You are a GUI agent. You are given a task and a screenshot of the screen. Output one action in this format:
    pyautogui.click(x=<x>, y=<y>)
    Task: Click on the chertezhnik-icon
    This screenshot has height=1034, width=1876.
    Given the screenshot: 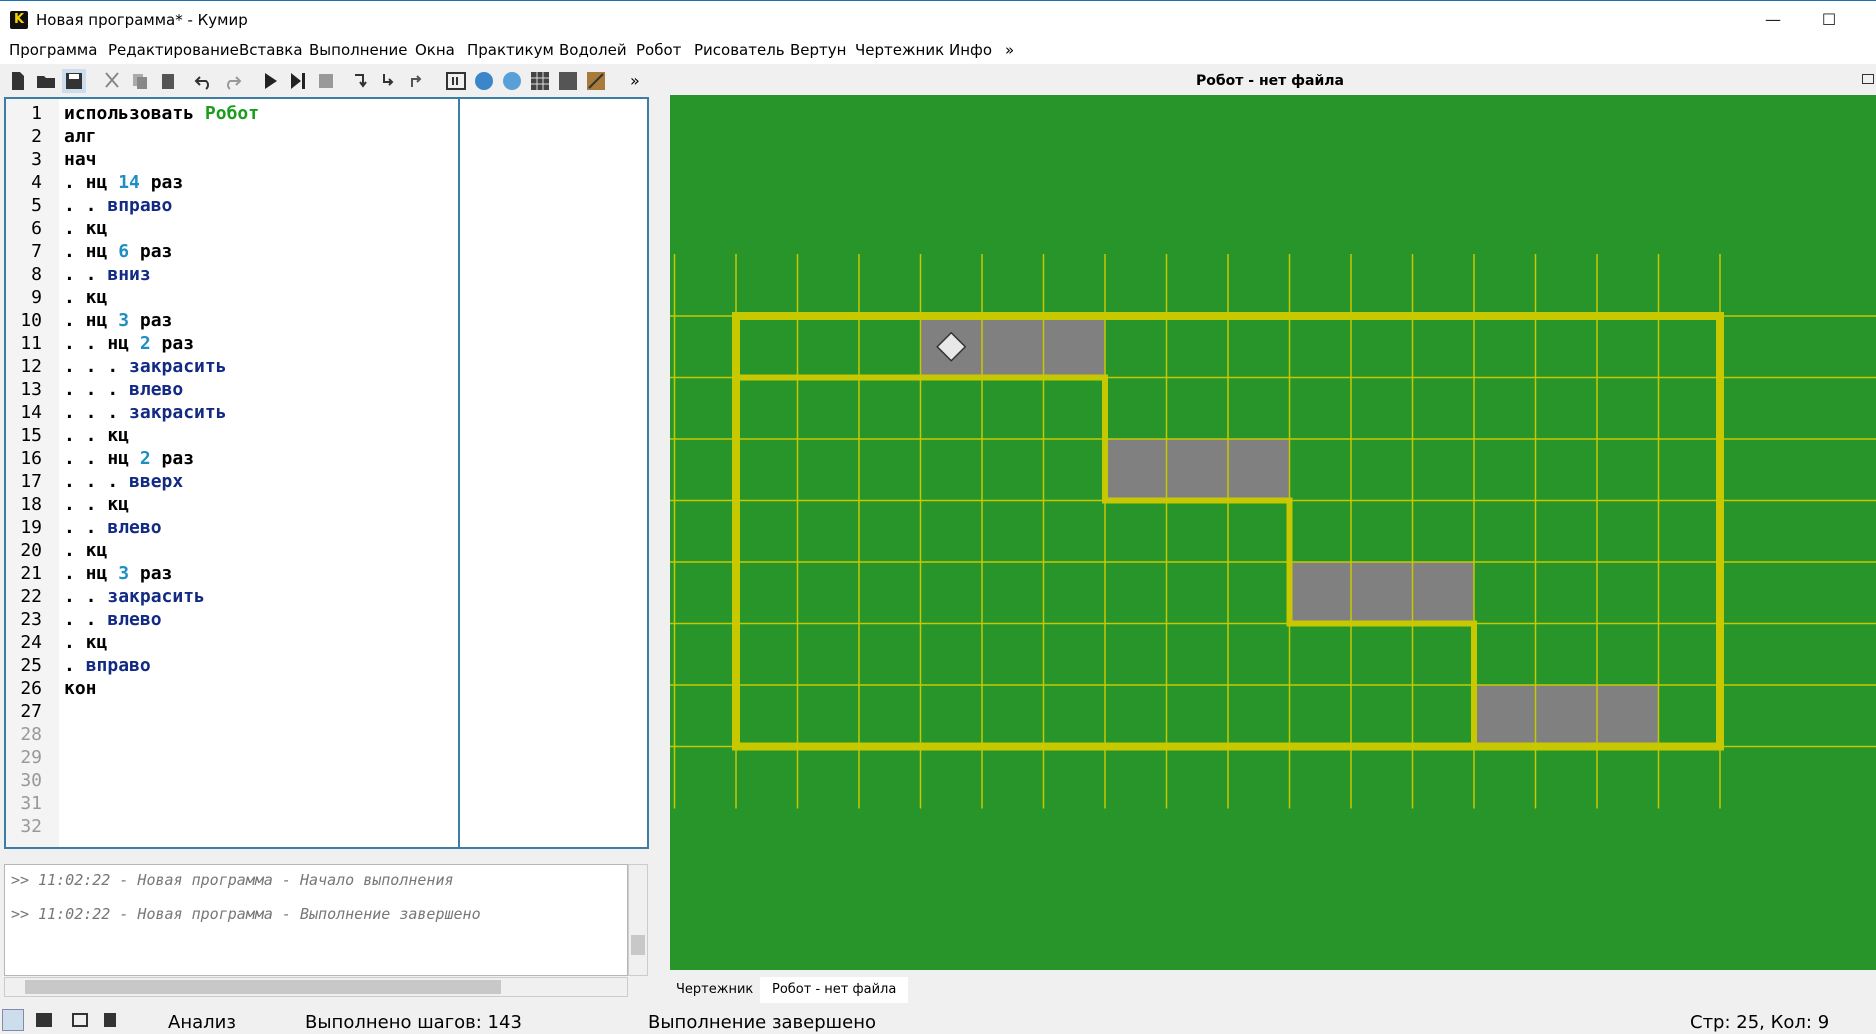 What is the action you would take?
    pyautogui.click(x=568, y=81)
    